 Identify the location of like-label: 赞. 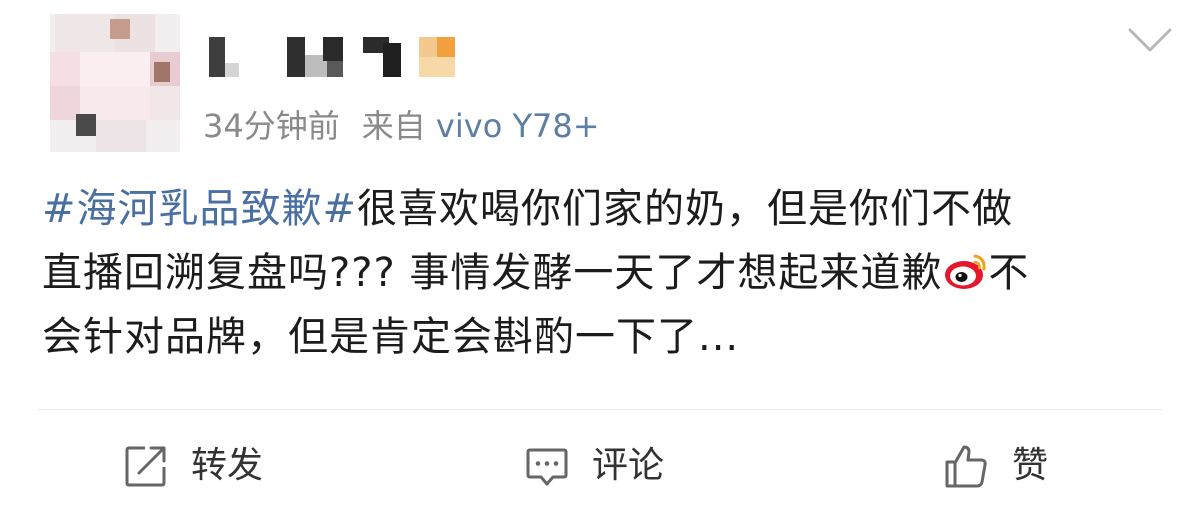
(1030, 465).